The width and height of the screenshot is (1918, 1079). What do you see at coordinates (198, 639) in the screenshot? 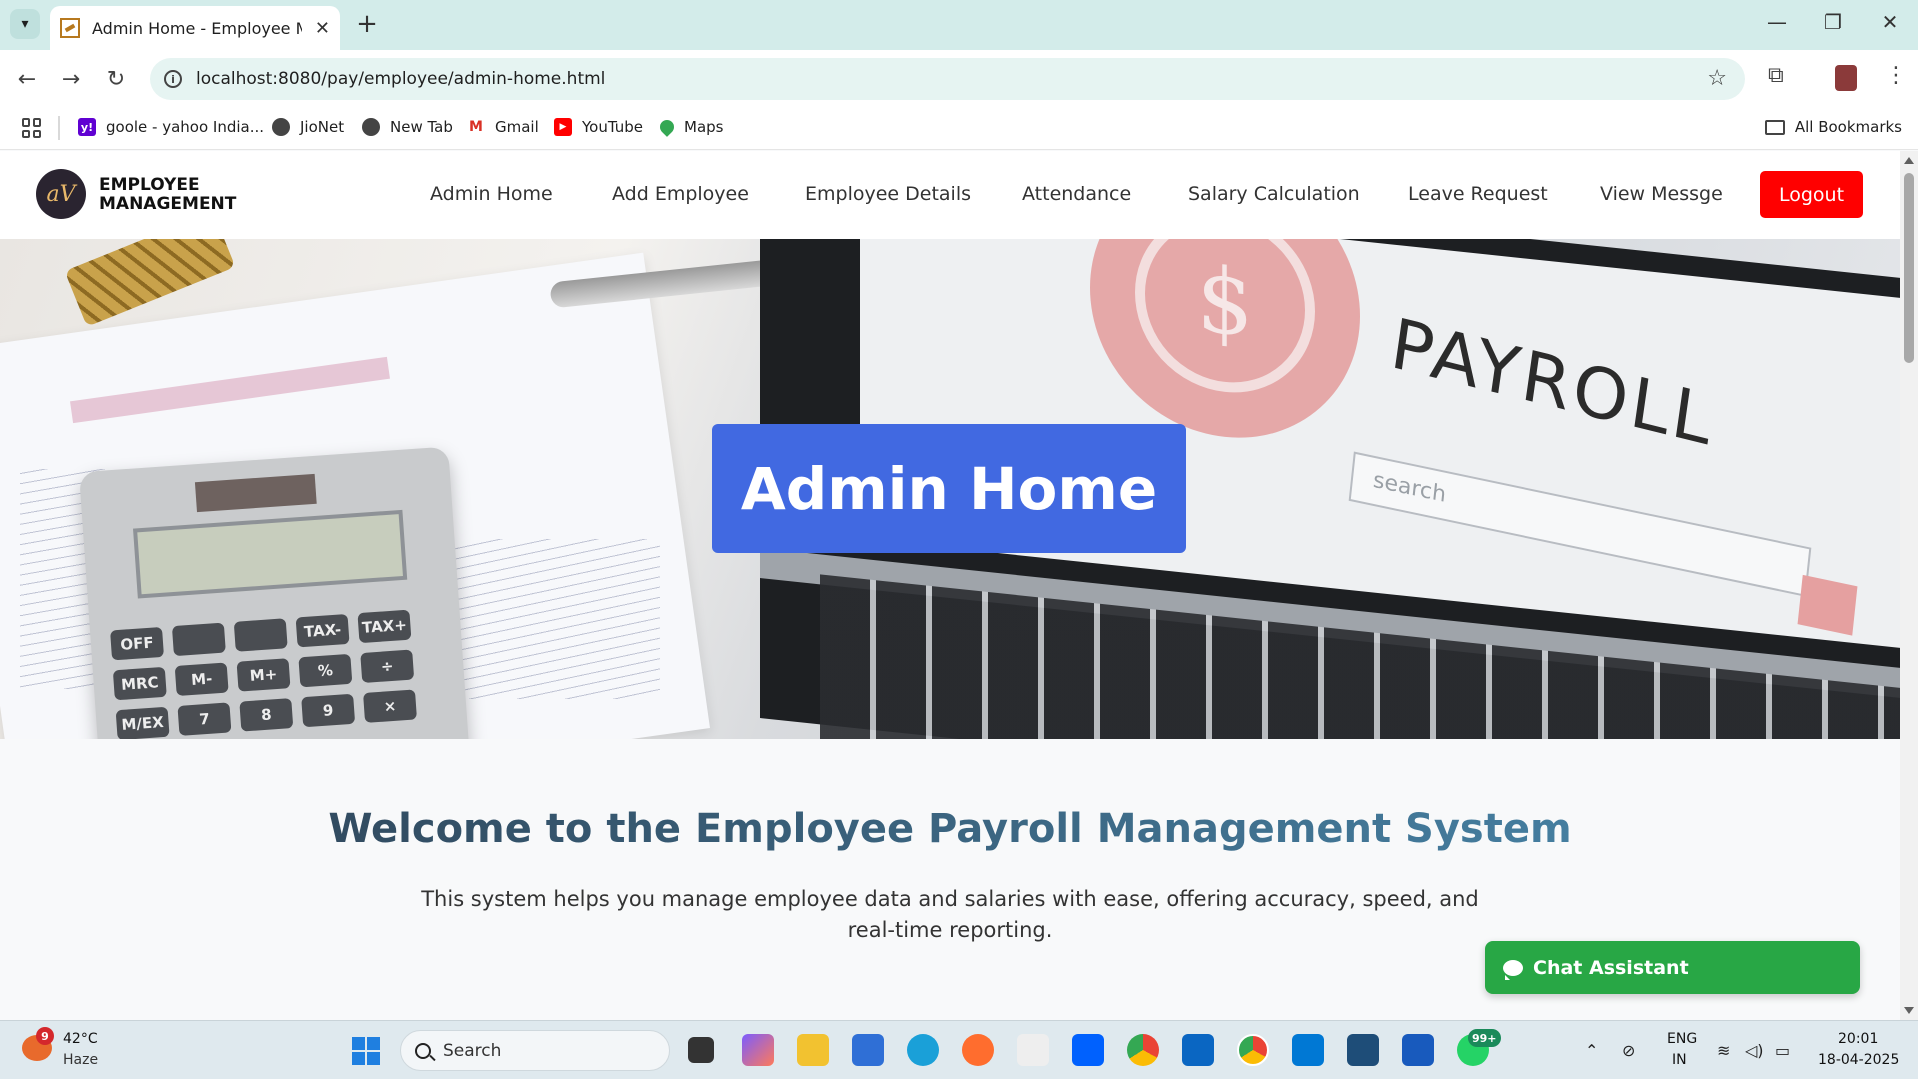
I see `calculator-key` at bounding box center [198, 639].